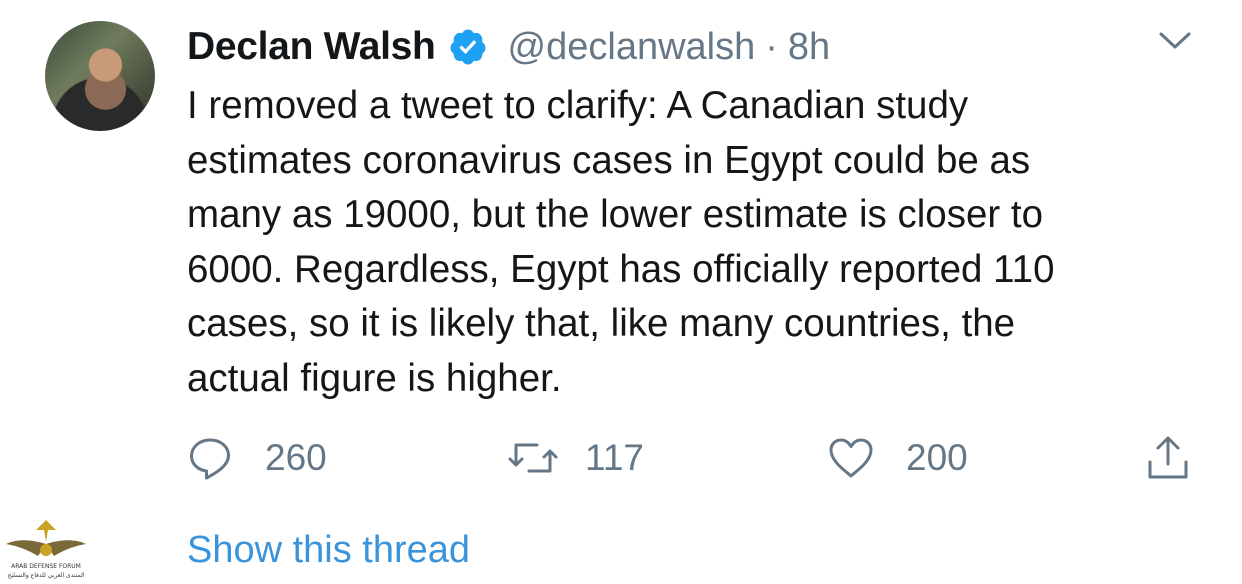  Describe the element at coordinates (614, 457) in the screenshot. I see `retweet-count: 117` at that location.